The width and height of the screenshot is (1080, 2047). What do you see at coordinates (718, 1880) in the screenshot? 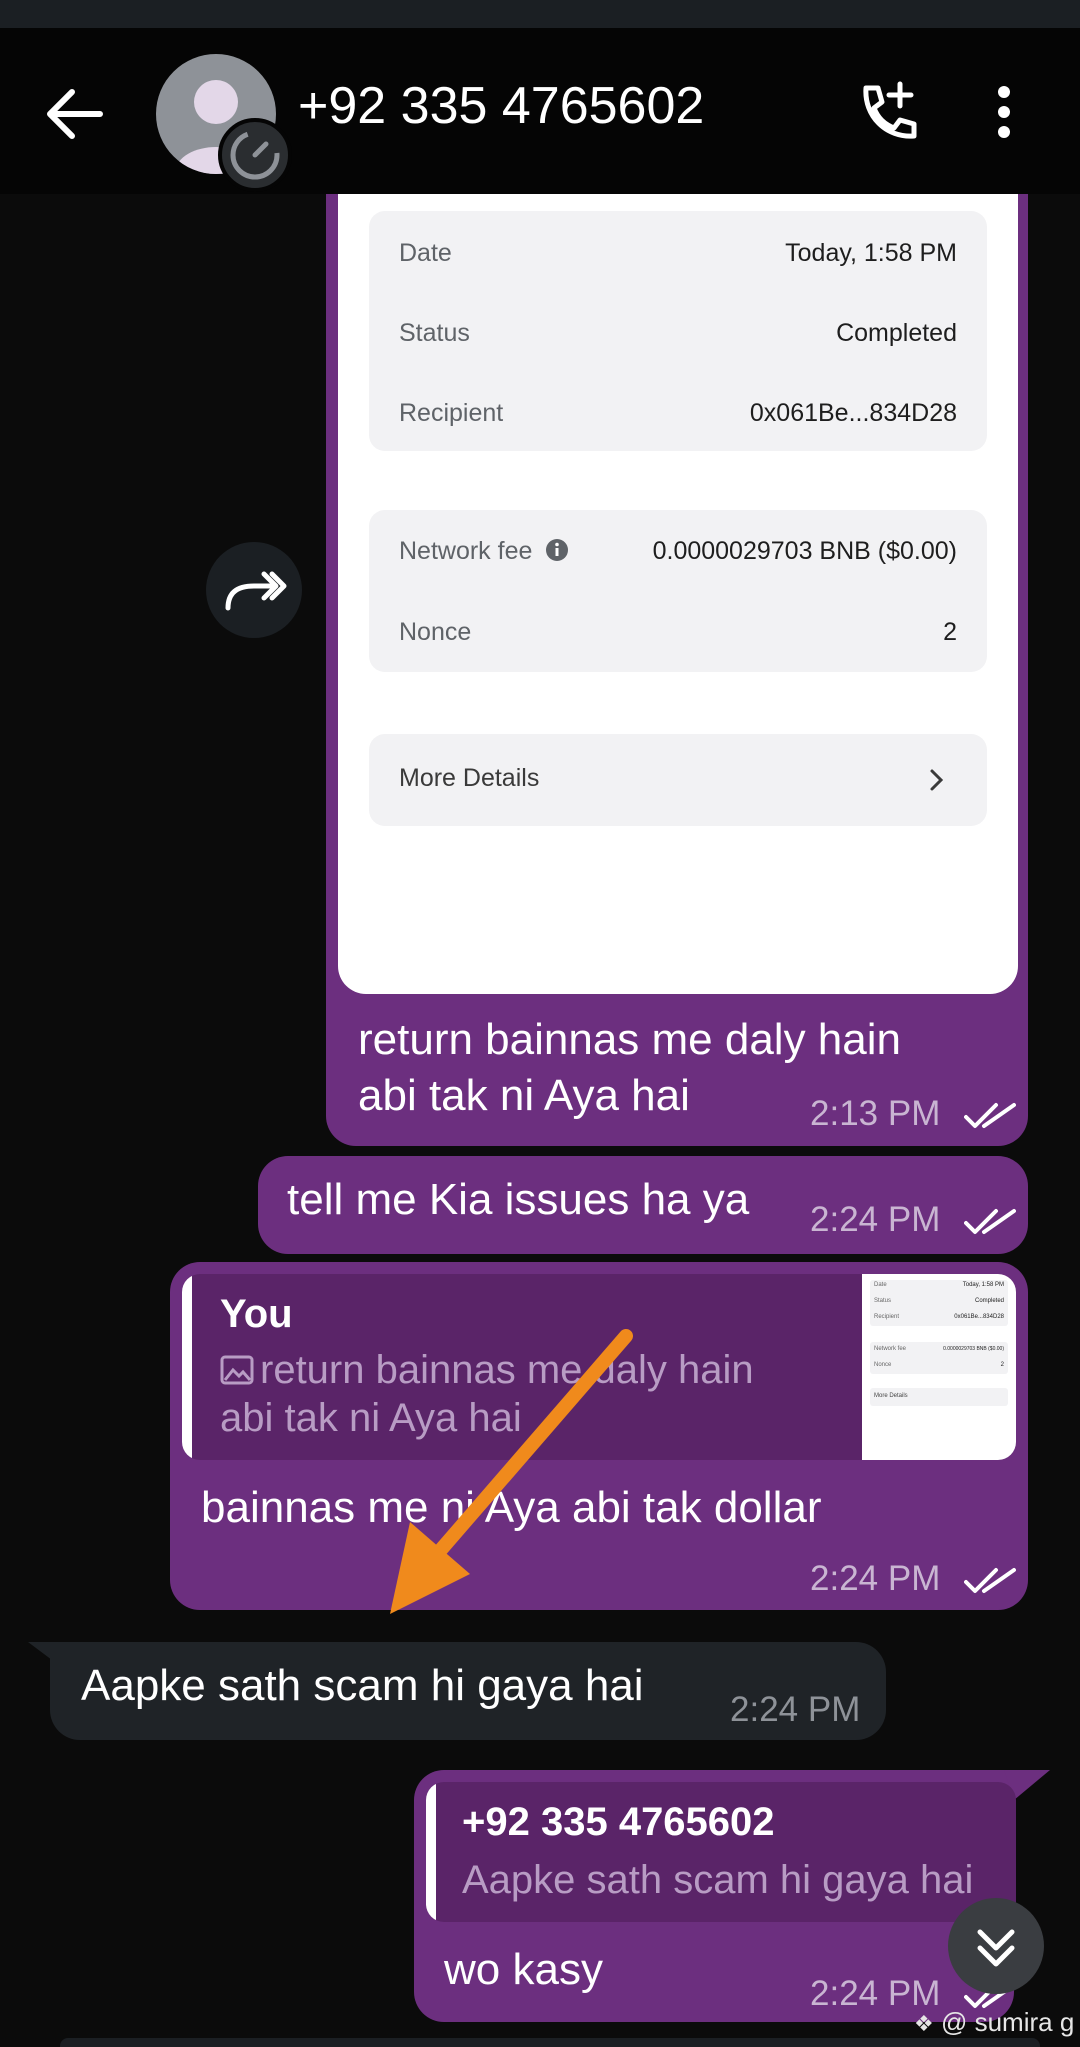
I see `quote-text: Aapke sath scam hi gaya hai` at bounding box center [718, 1880].